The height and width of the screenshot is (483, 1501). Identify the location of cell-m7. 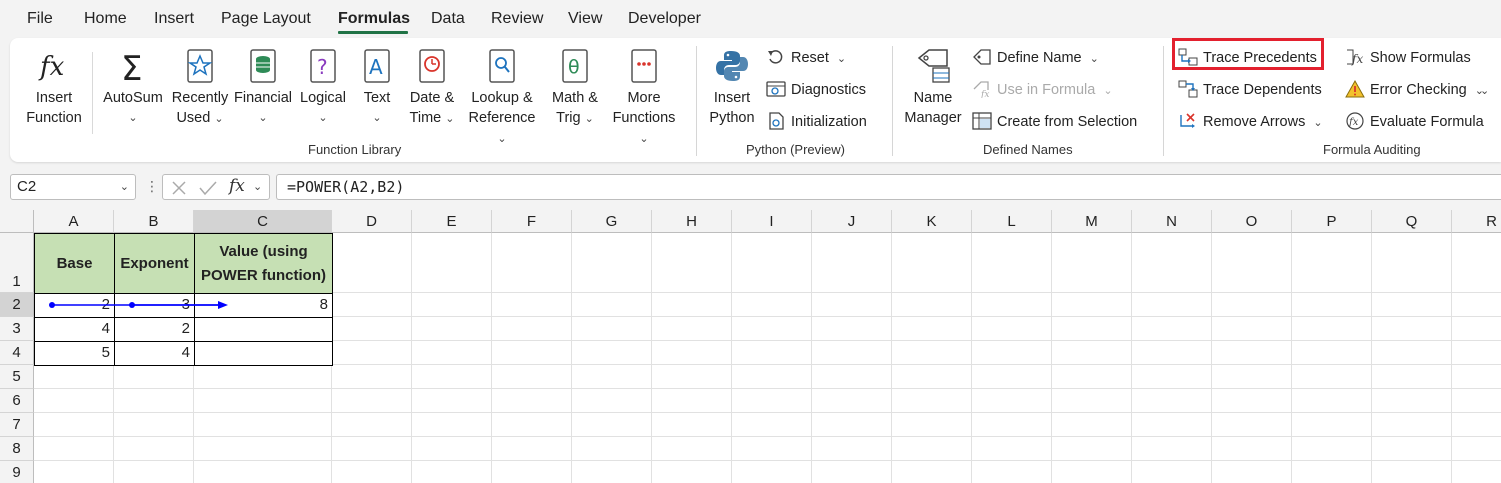
(1092, 425).